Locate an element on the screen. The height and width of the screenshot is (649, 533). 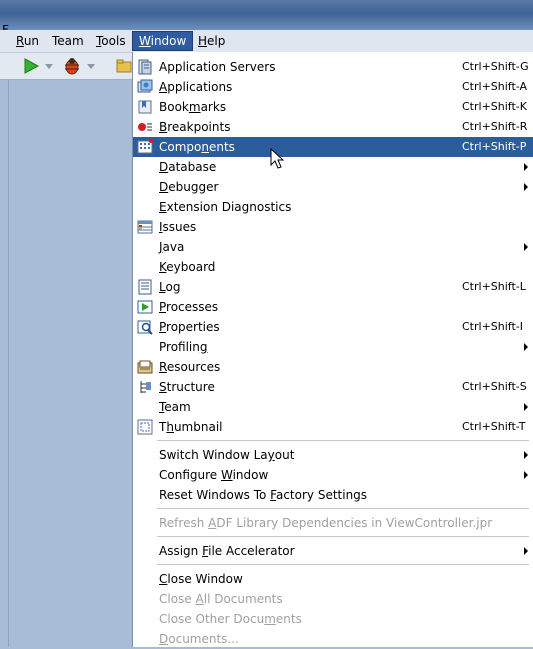
shortcut-label: Ctrl+Shift-K is located at coordinates (494, 106).